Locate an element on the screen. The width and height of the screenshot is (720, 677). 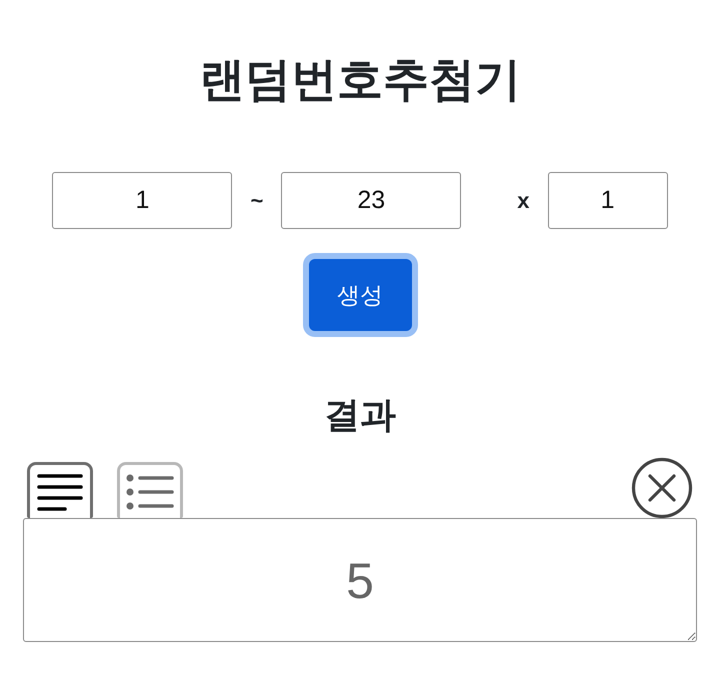
list-icon is located at coordinates (150, 492).